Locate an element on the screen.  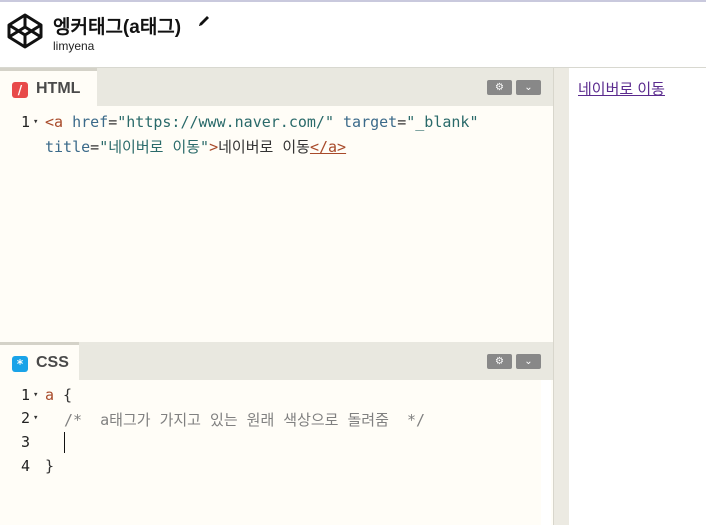
header-bar: 엥커태그(a태그) limyena is located at coordinates (353, 34).